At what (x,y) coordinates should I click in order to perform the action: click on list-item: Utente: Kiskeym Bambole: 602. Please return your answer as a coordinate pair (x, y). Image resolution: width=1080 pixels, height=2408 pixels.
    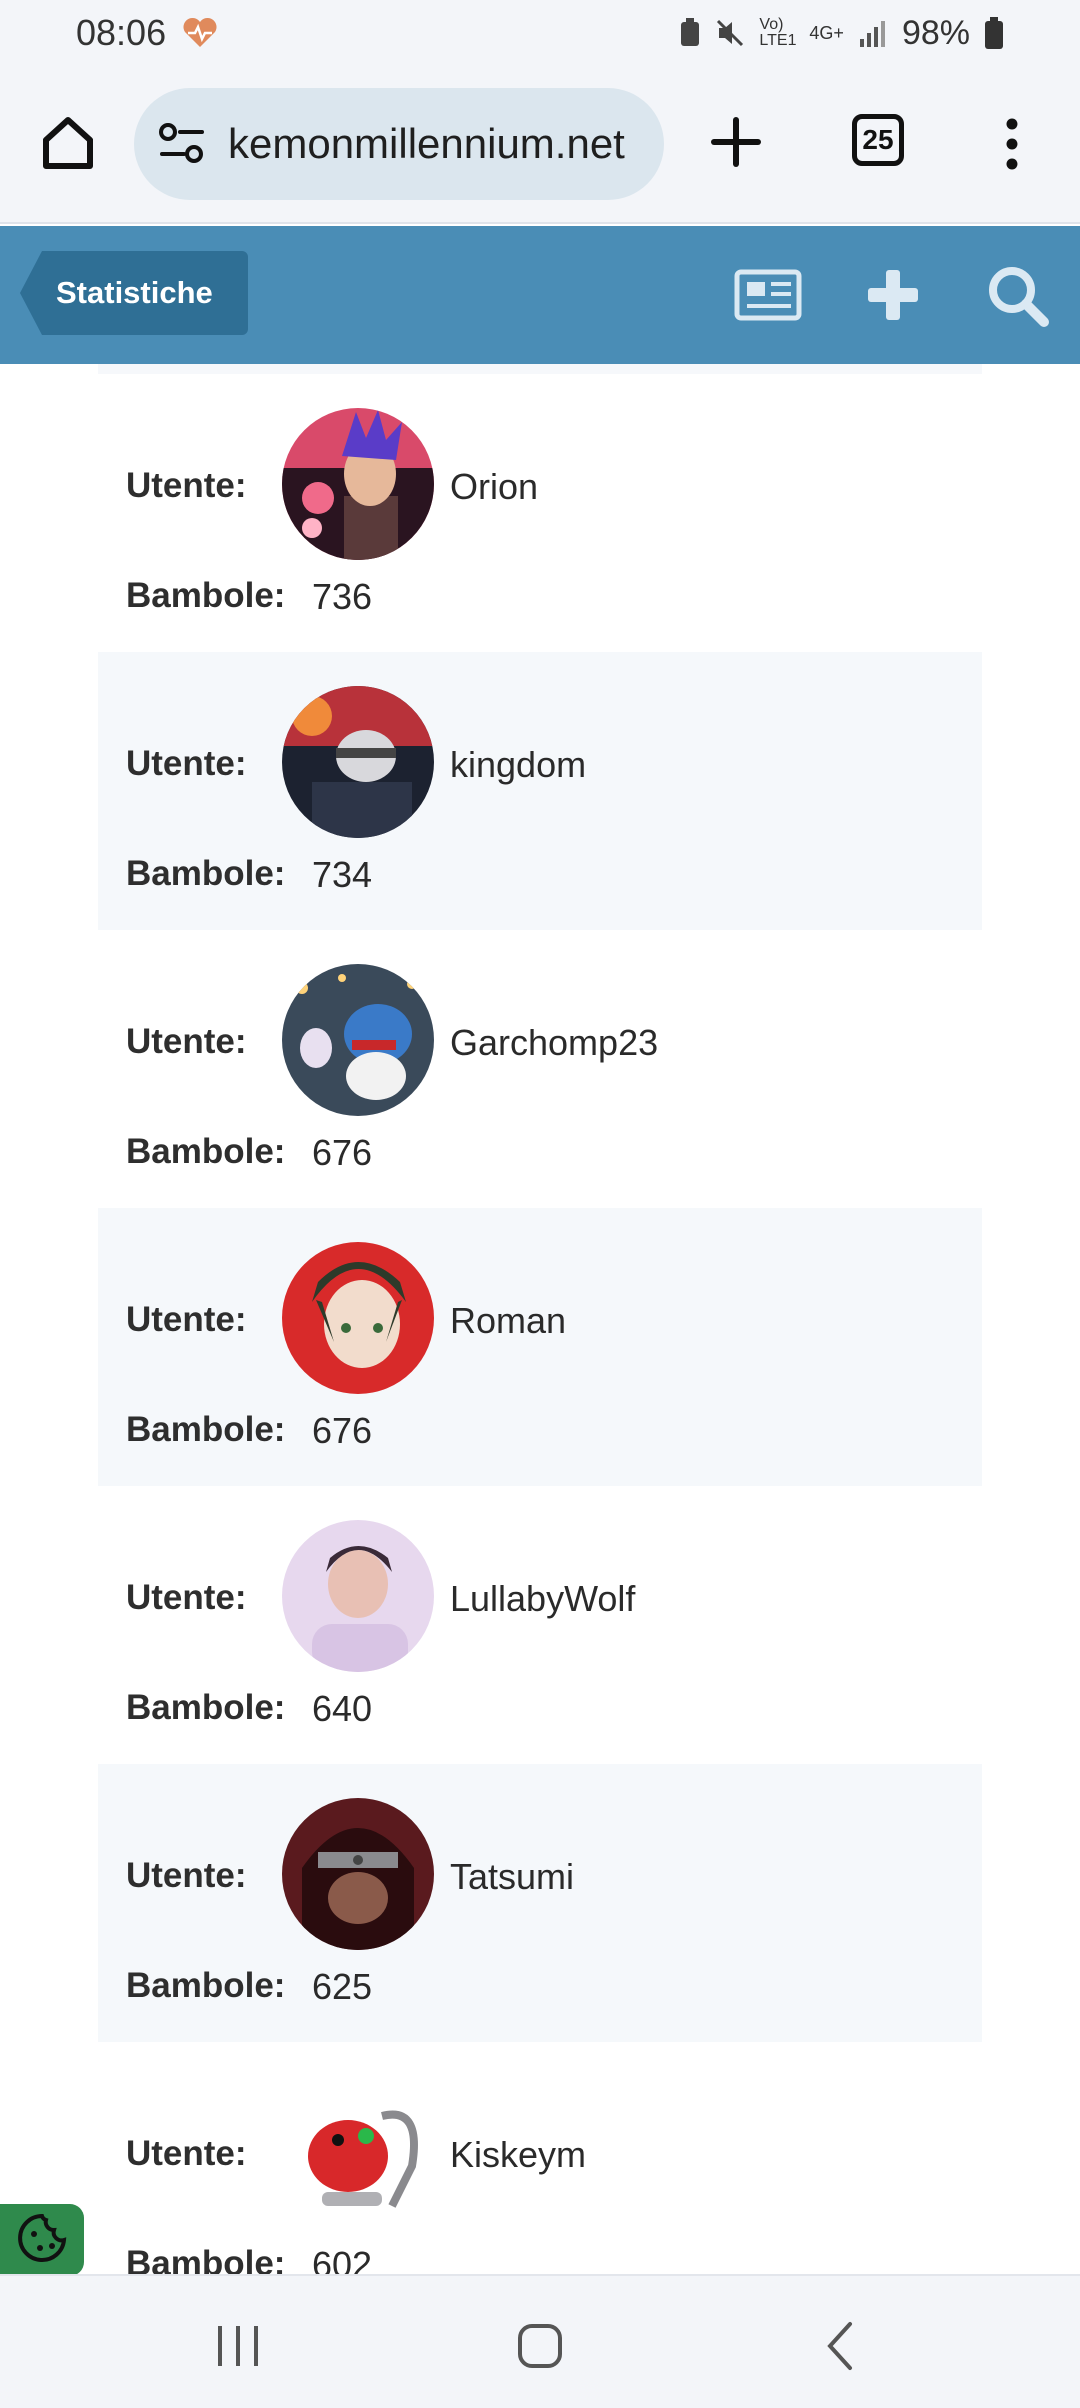
    Looking at the image, I should click on (540, 2158).